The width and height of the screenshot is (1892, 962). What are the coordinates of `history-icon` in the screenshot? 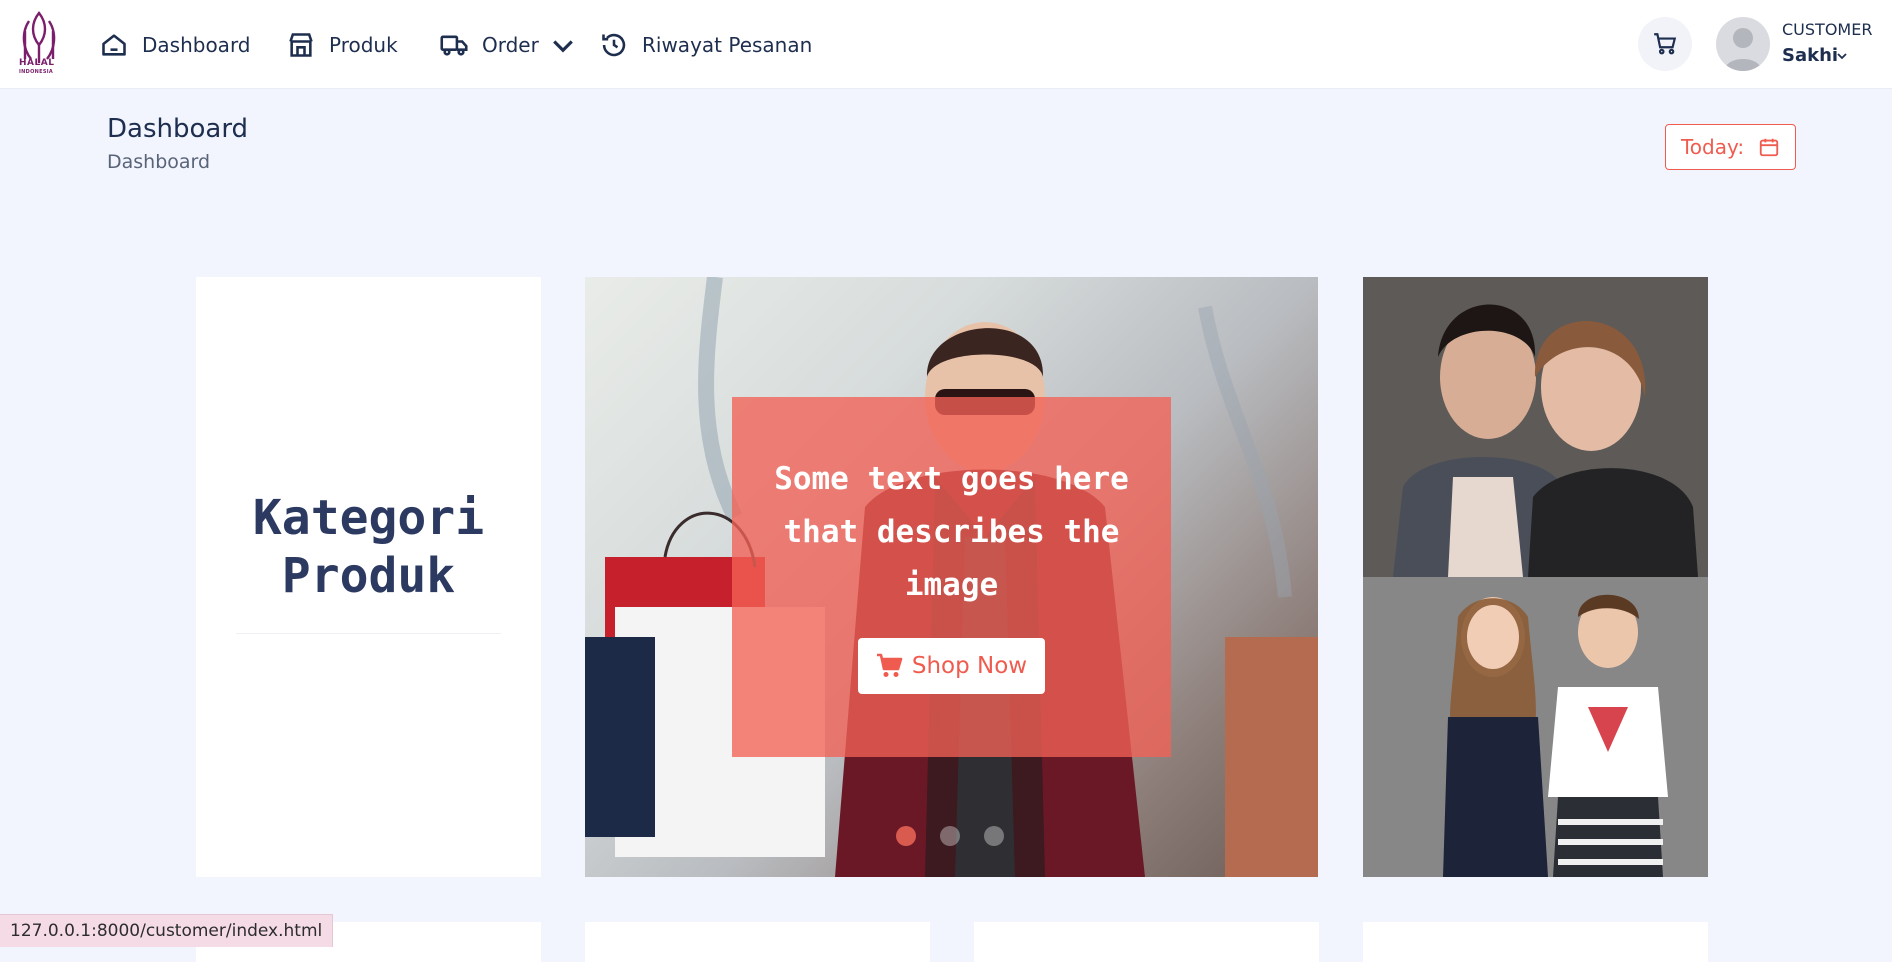 It's located at (614, 44).